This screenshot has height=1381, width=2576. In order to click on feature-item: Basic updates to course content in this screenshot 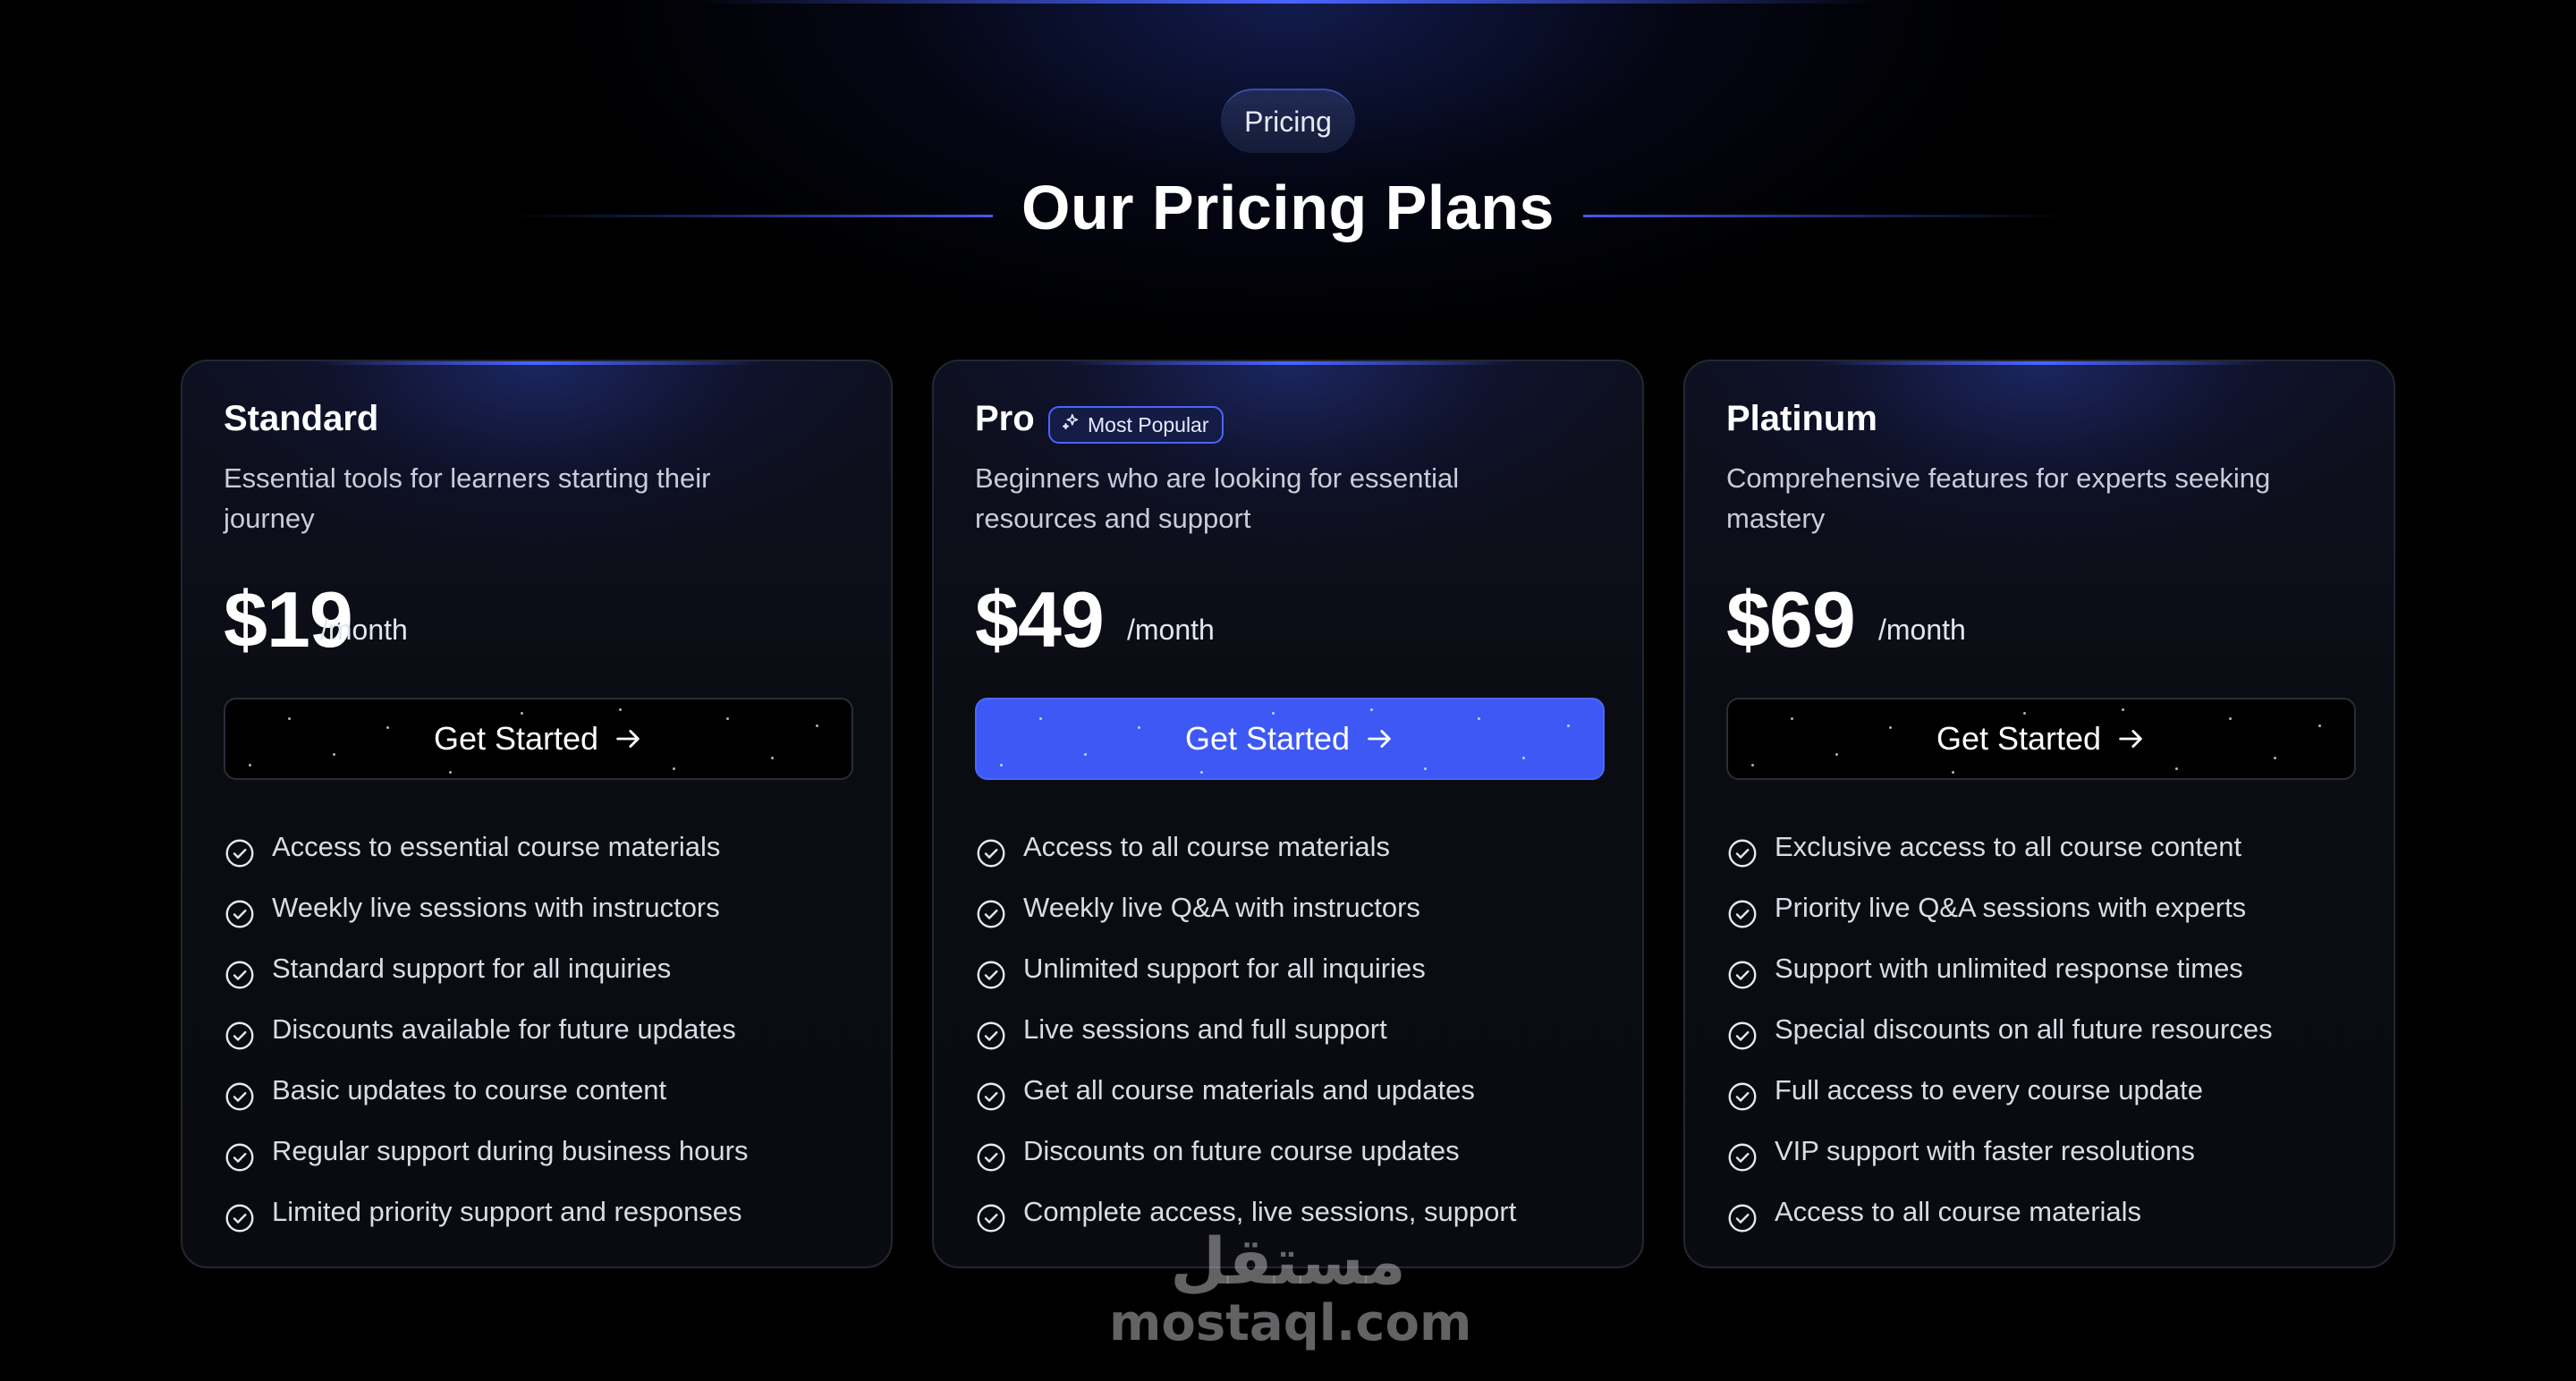, I will do `click(546, 1096)`.